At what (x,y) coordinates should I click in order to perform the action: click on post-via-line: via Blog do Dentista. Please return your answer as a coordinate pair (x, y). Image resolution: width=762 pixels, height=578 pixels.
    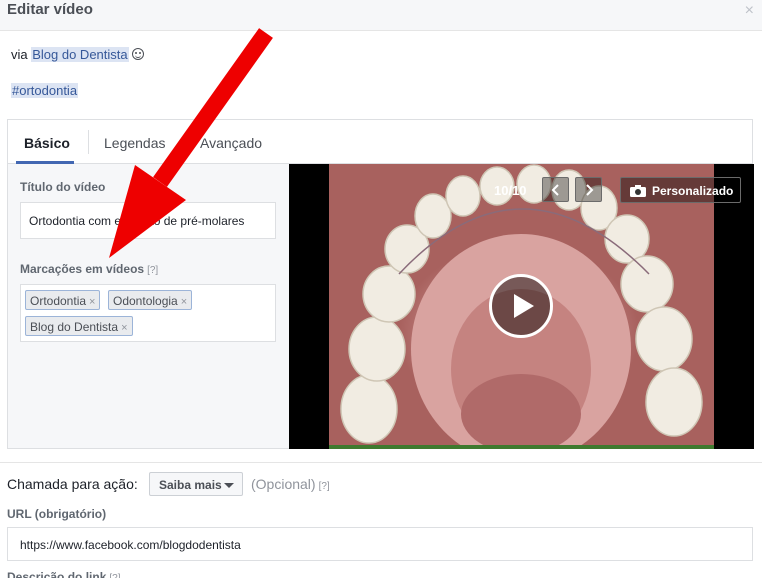
    Looking at the image, I should click on (77, 54).